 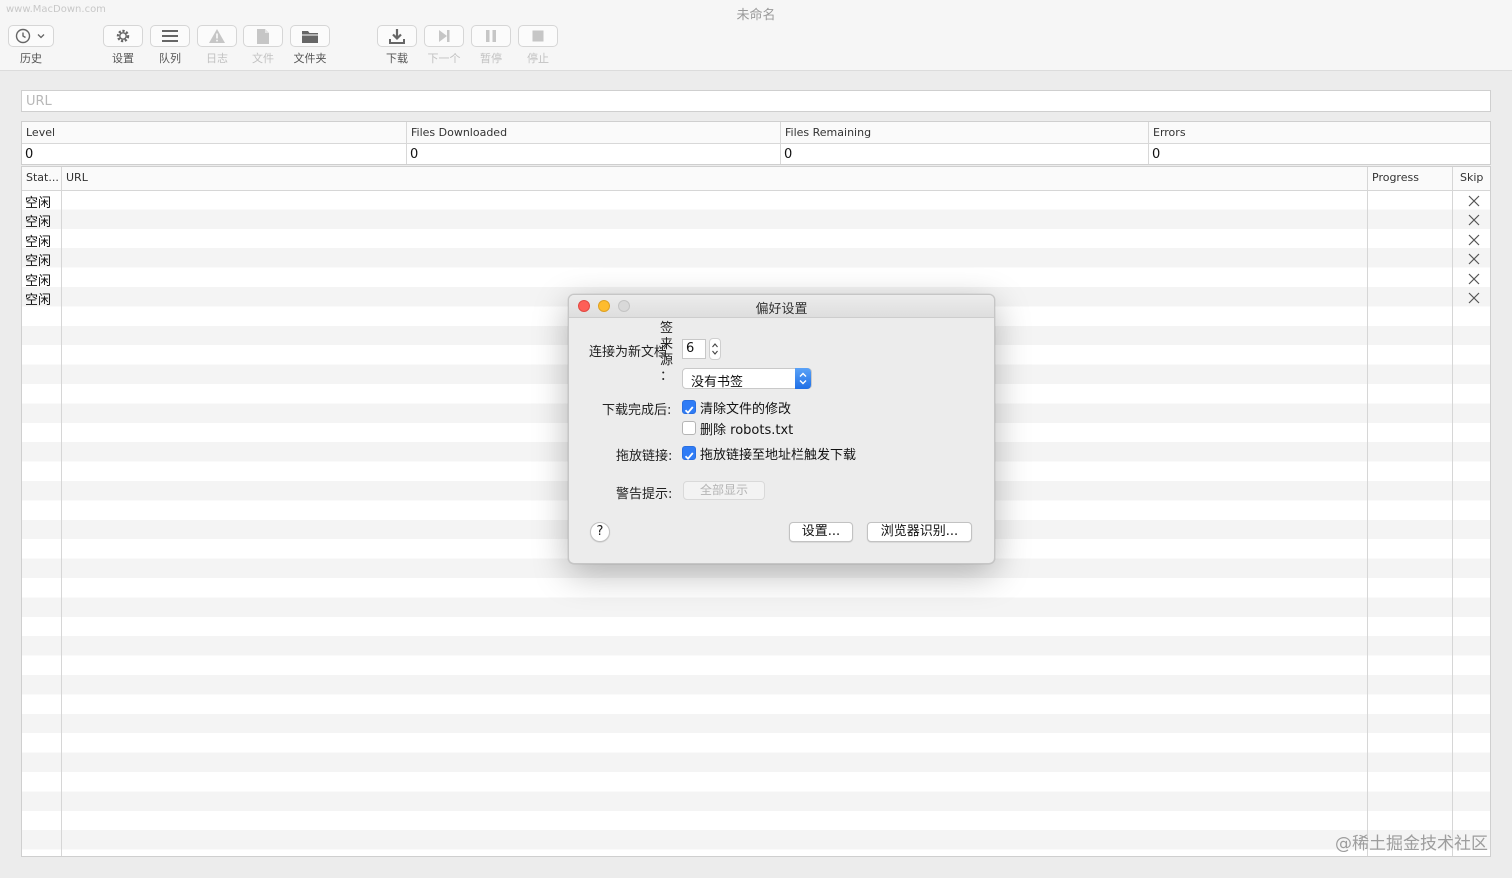 I want to click on stat-files-downloaded: Files Downloaded 0, so click(x=594, y=143).